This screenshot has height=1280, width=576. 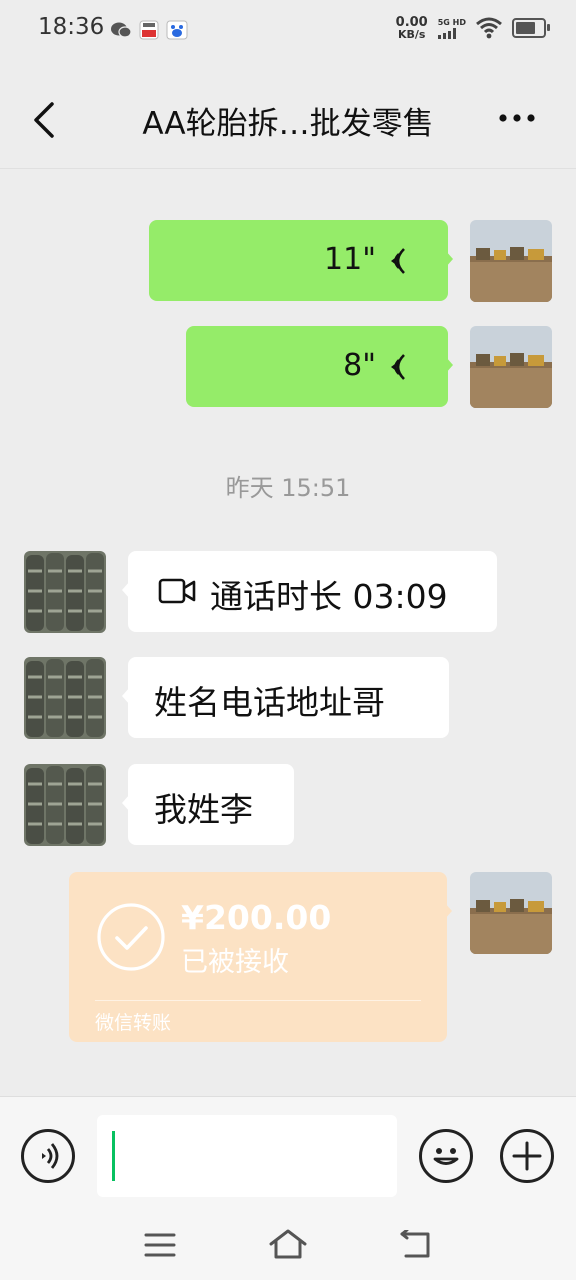 I want to click on battery-icon, so click(x=531, y=28).